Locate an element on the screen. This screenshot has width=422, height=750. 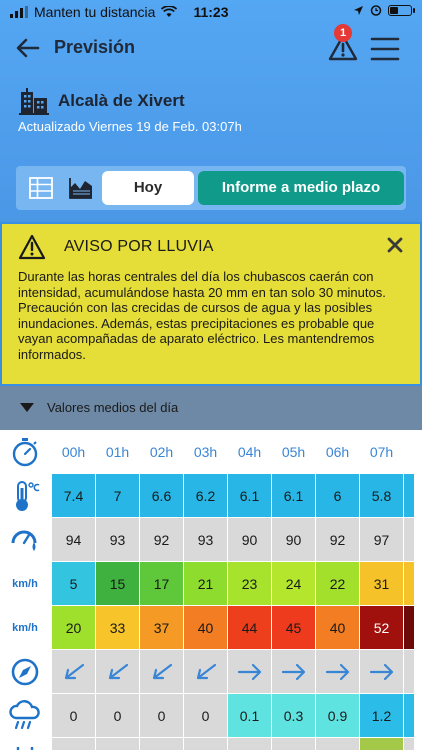
rain-gauge-icon is located at coordinates (25, 744).